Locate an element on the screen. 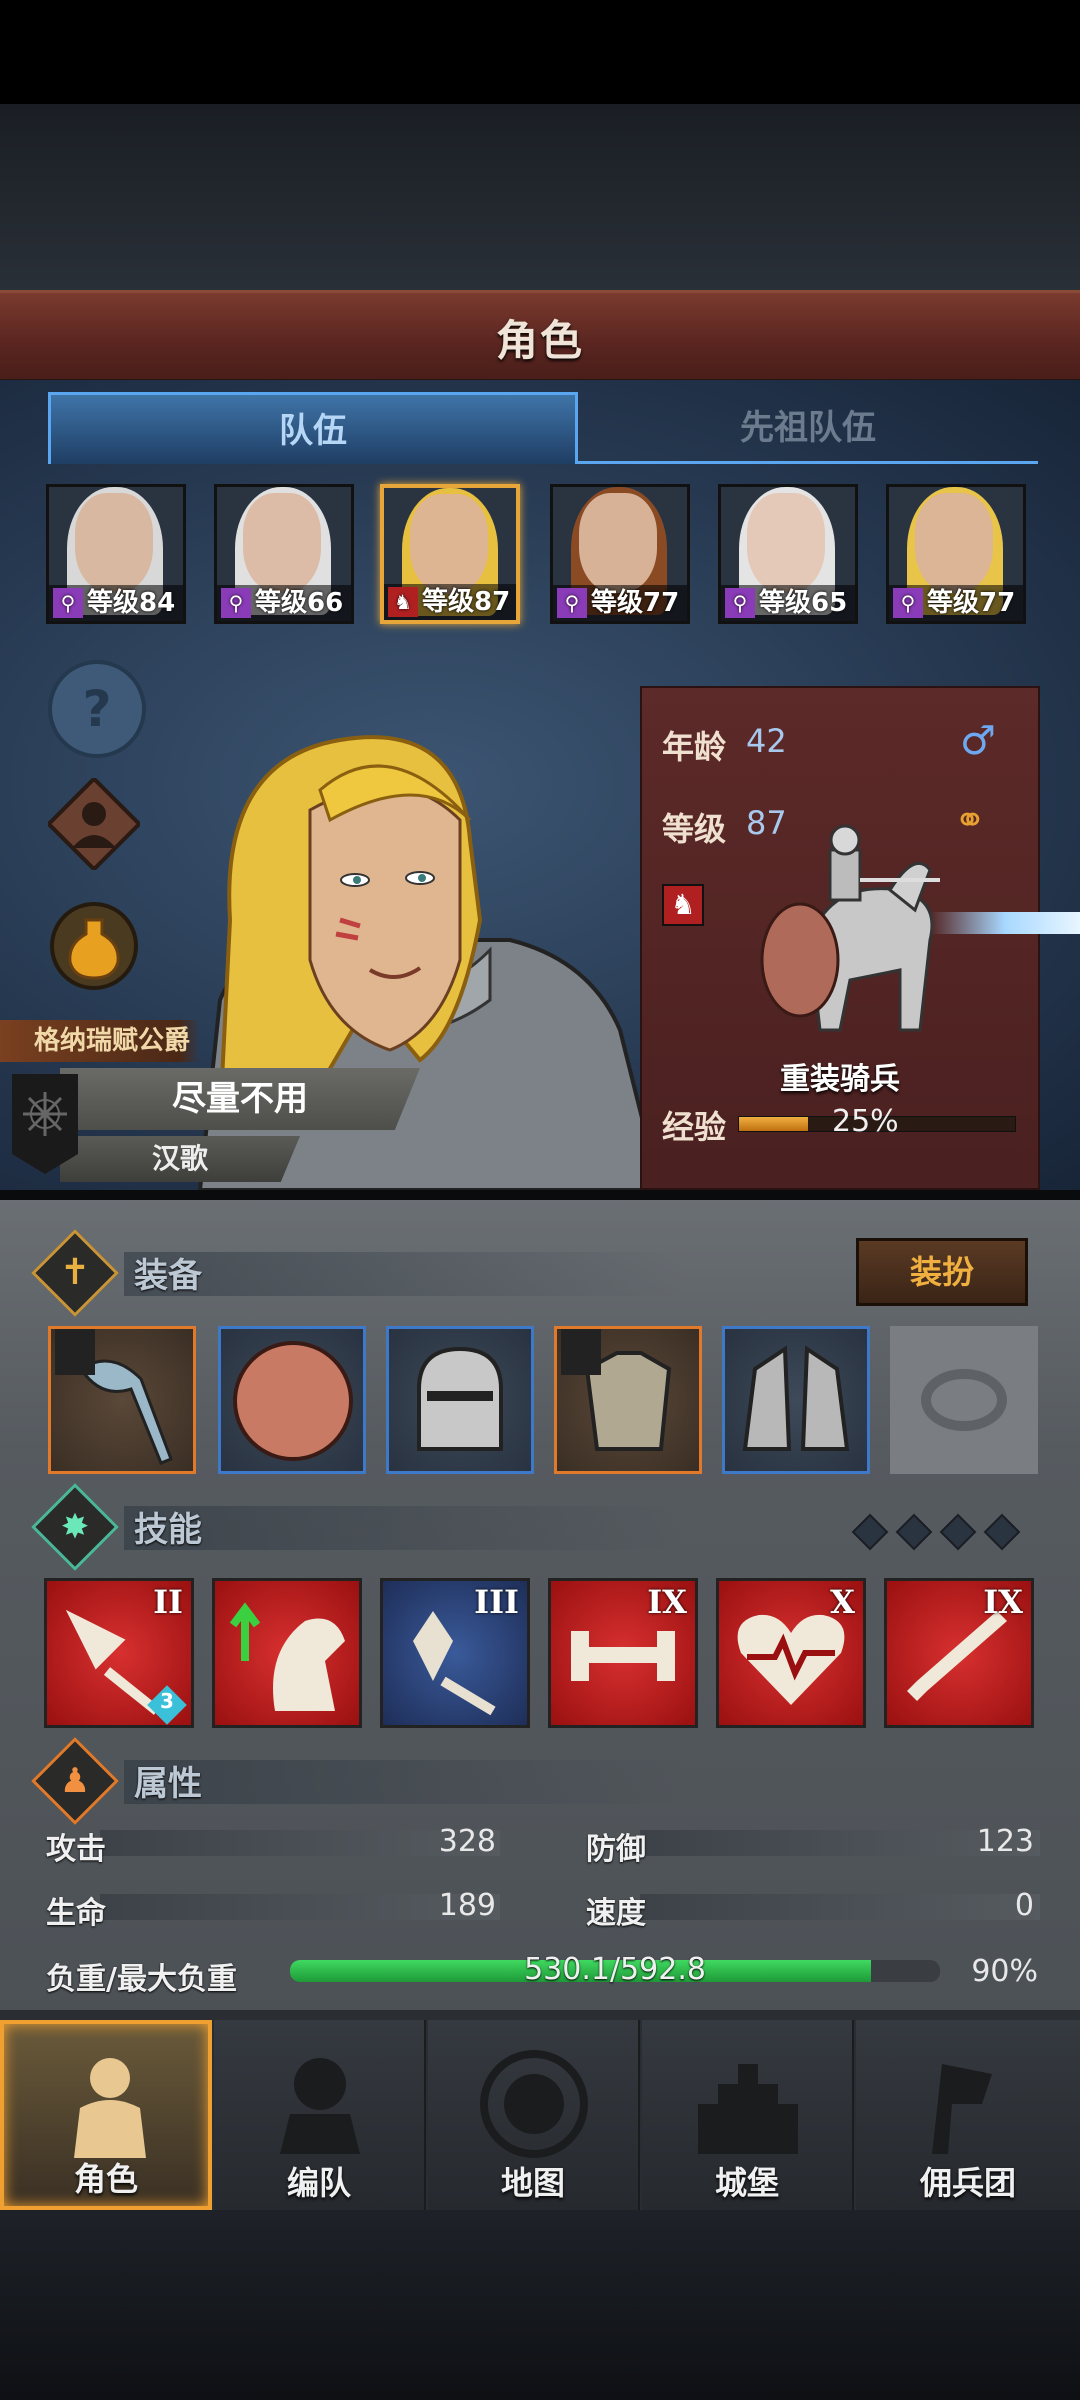 The image size is (1080, 2400). hero-name: 汉歌 is located at coordinates (180, 1159).